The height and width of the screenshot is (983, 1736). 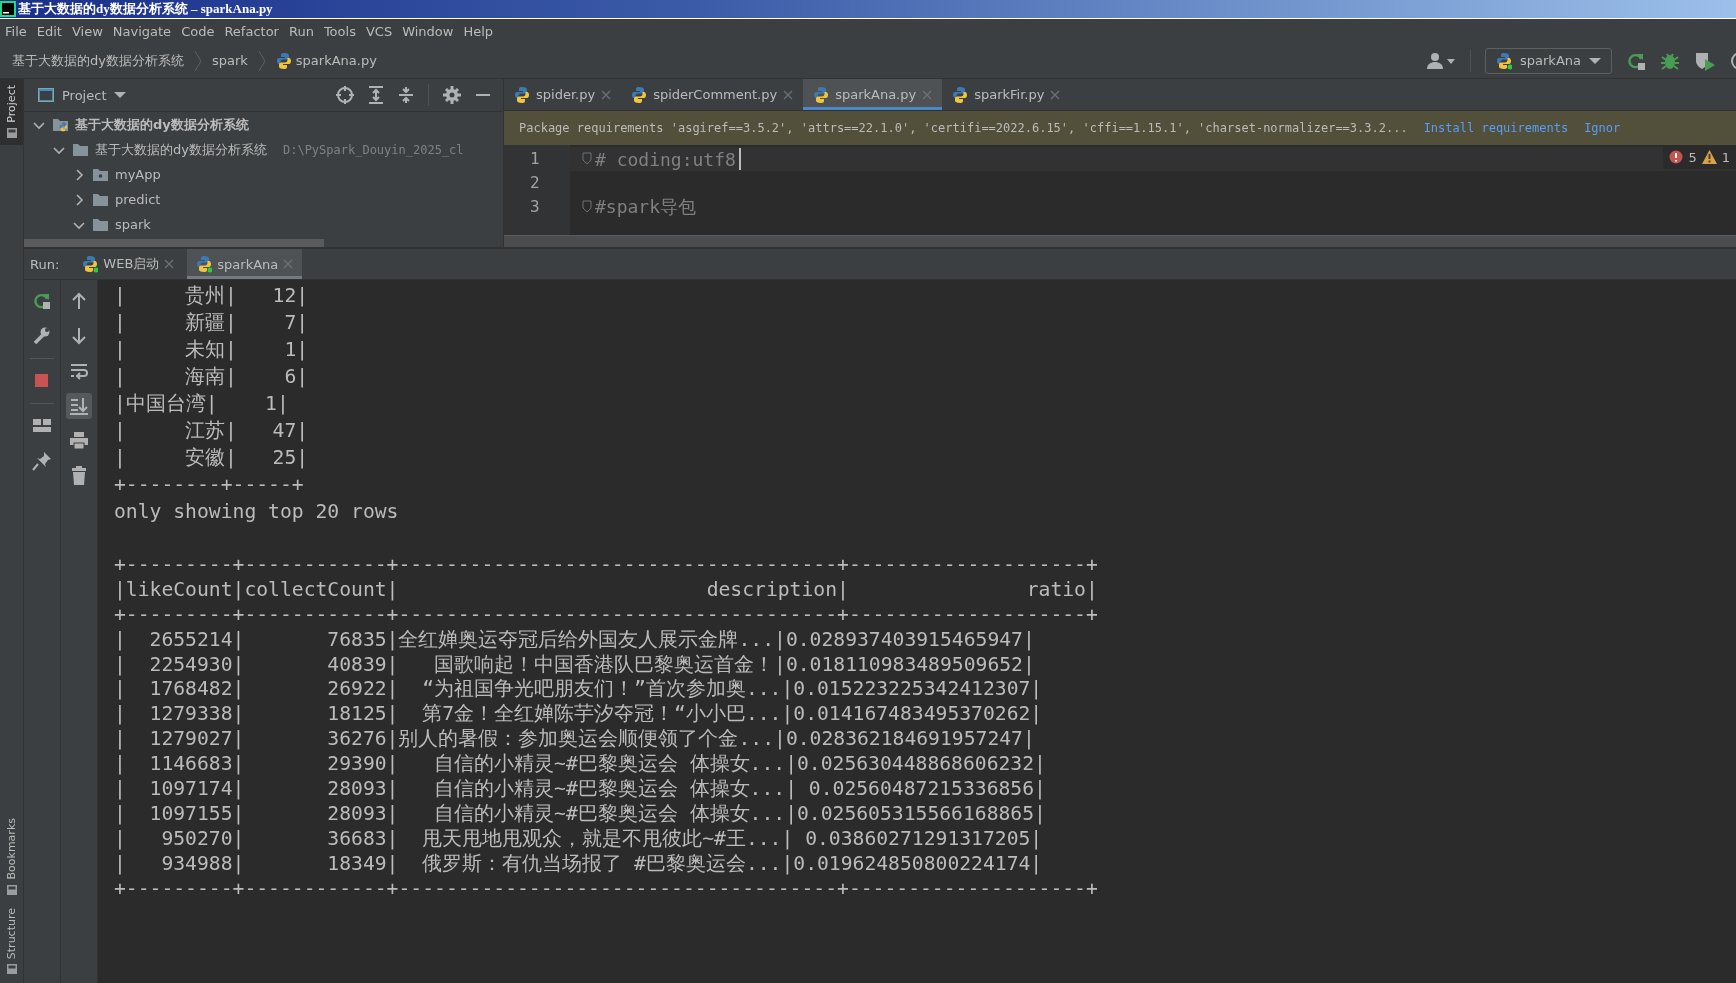 I want to click on menu-item: Refactor, so click(x=253, y=31).